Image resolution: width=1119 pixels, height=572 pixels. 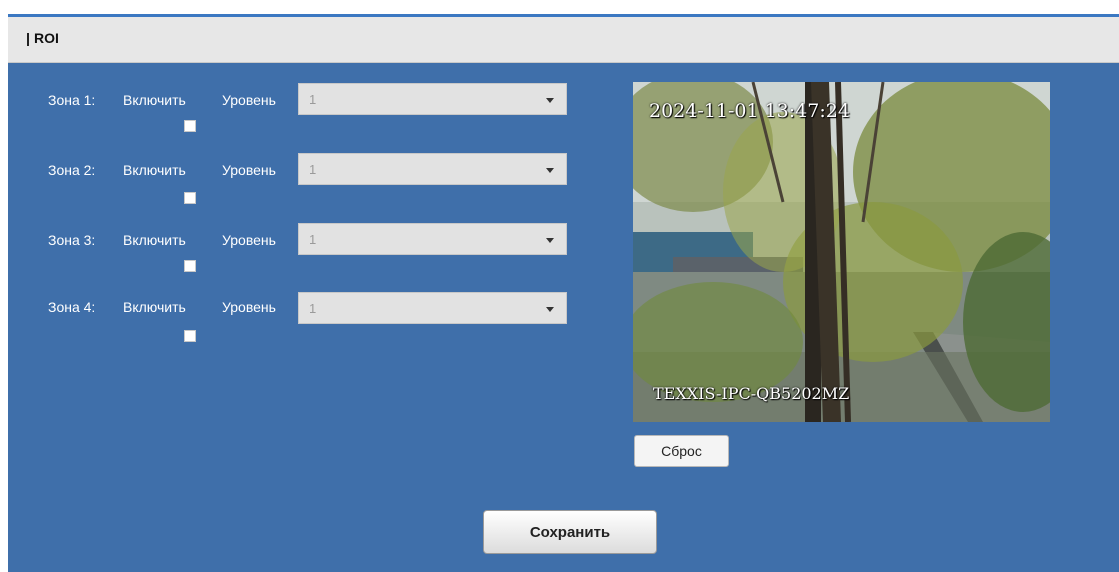 What do you see at coordinates (249, 170) in the screenshot?
I see `zone-2-level-label: Уровень` at bounding box center [249, 170].